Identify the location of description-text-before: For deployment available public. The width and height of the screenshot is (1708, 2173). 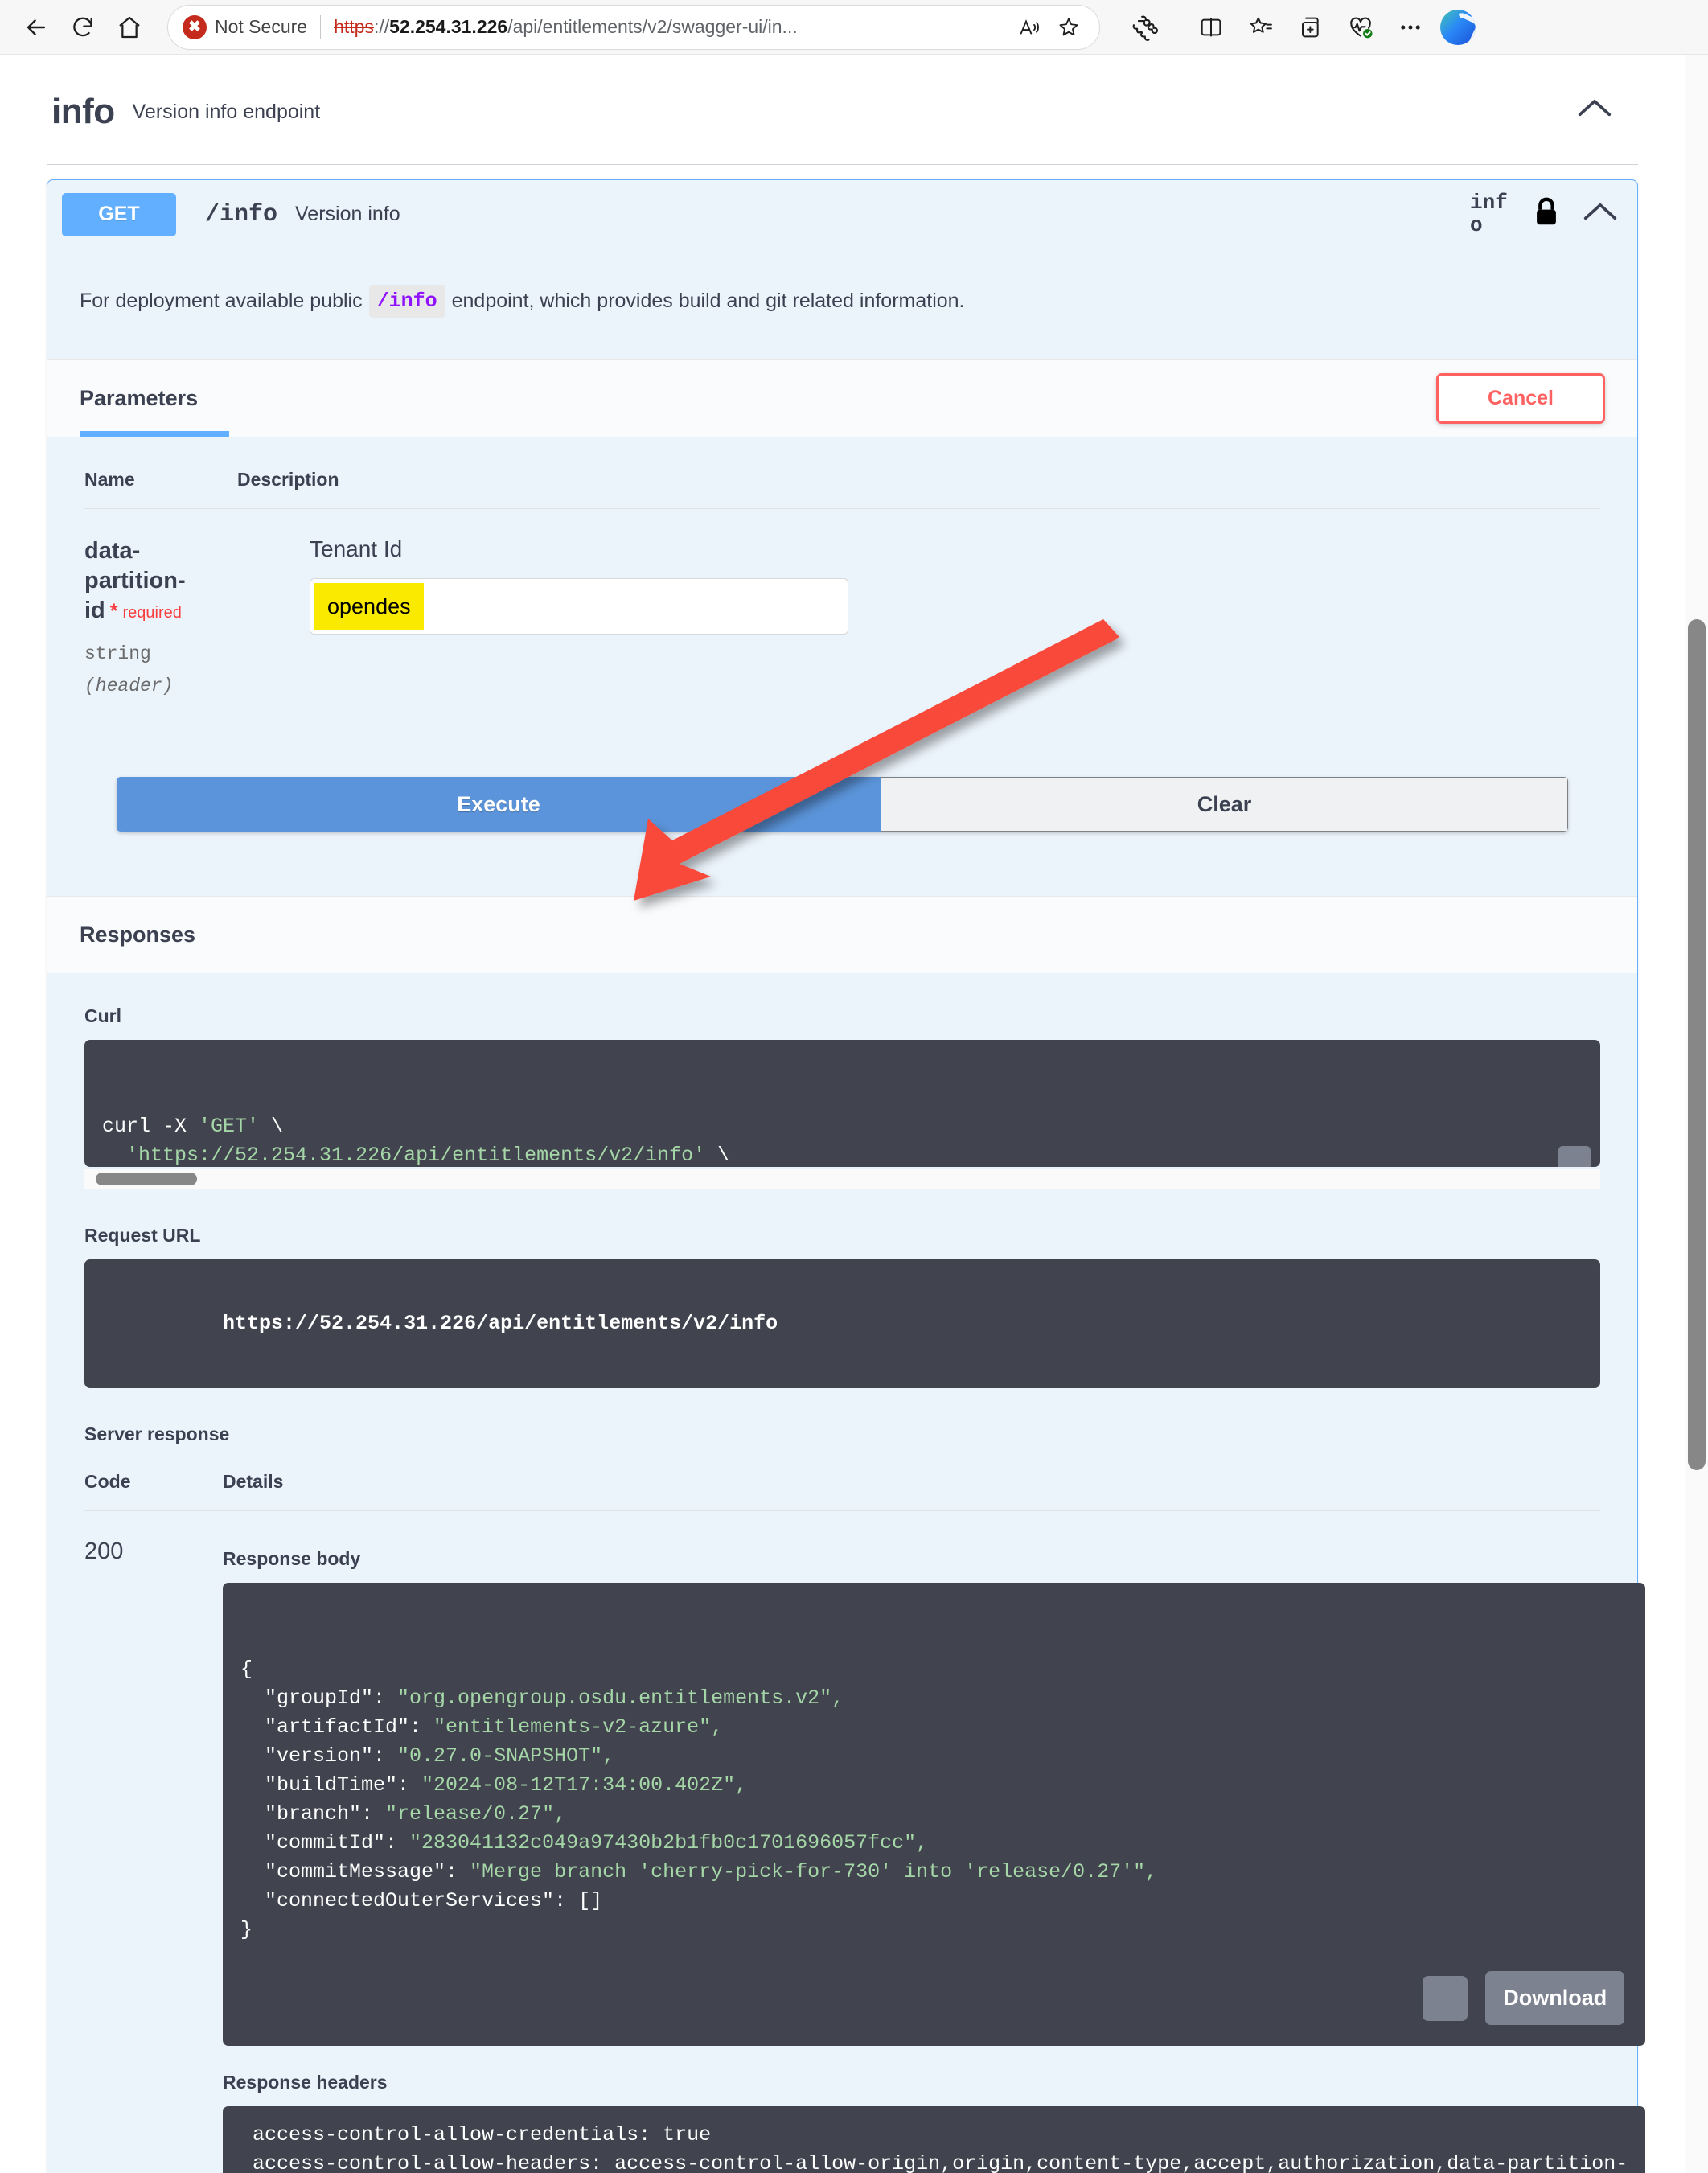
(221, 301).